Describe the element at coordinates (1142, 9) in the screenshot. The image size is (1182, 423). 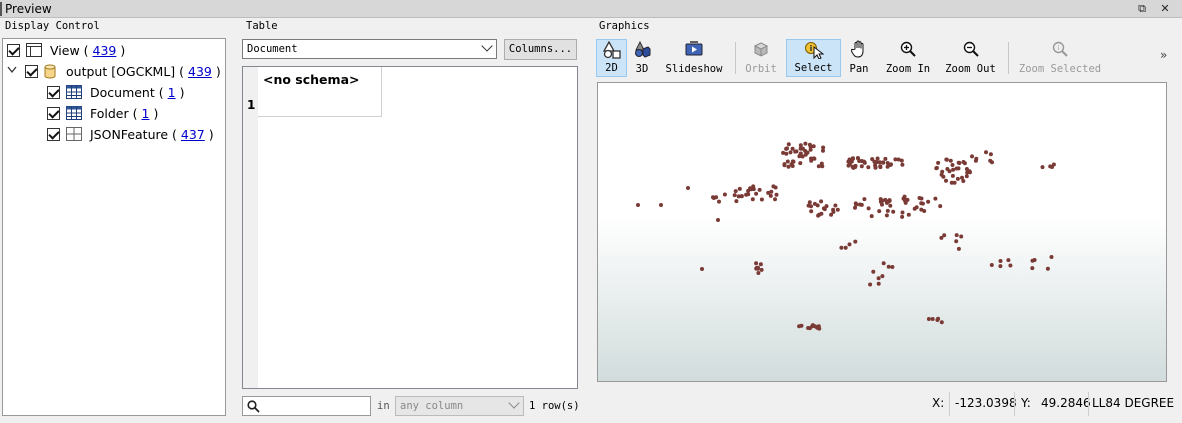
I see `restore-icon: ⧉` at that location.